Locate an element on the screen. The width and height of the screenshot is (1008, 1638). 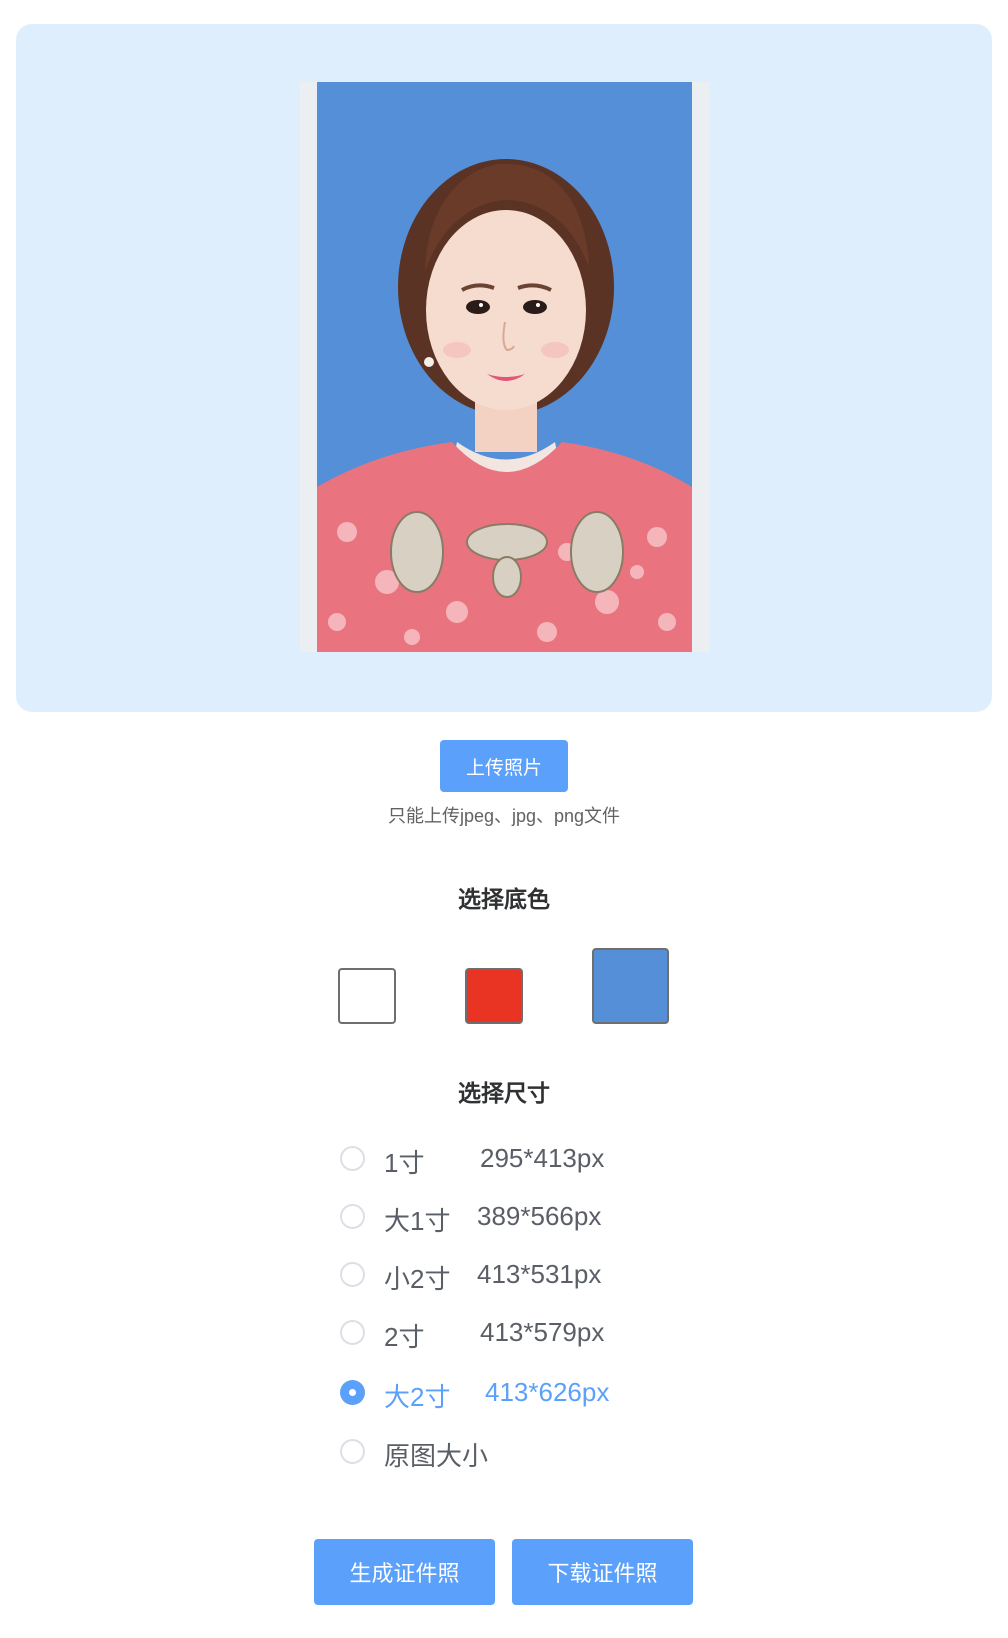
size-option-name: 原图大小 is located at coordinates (436, 1456).